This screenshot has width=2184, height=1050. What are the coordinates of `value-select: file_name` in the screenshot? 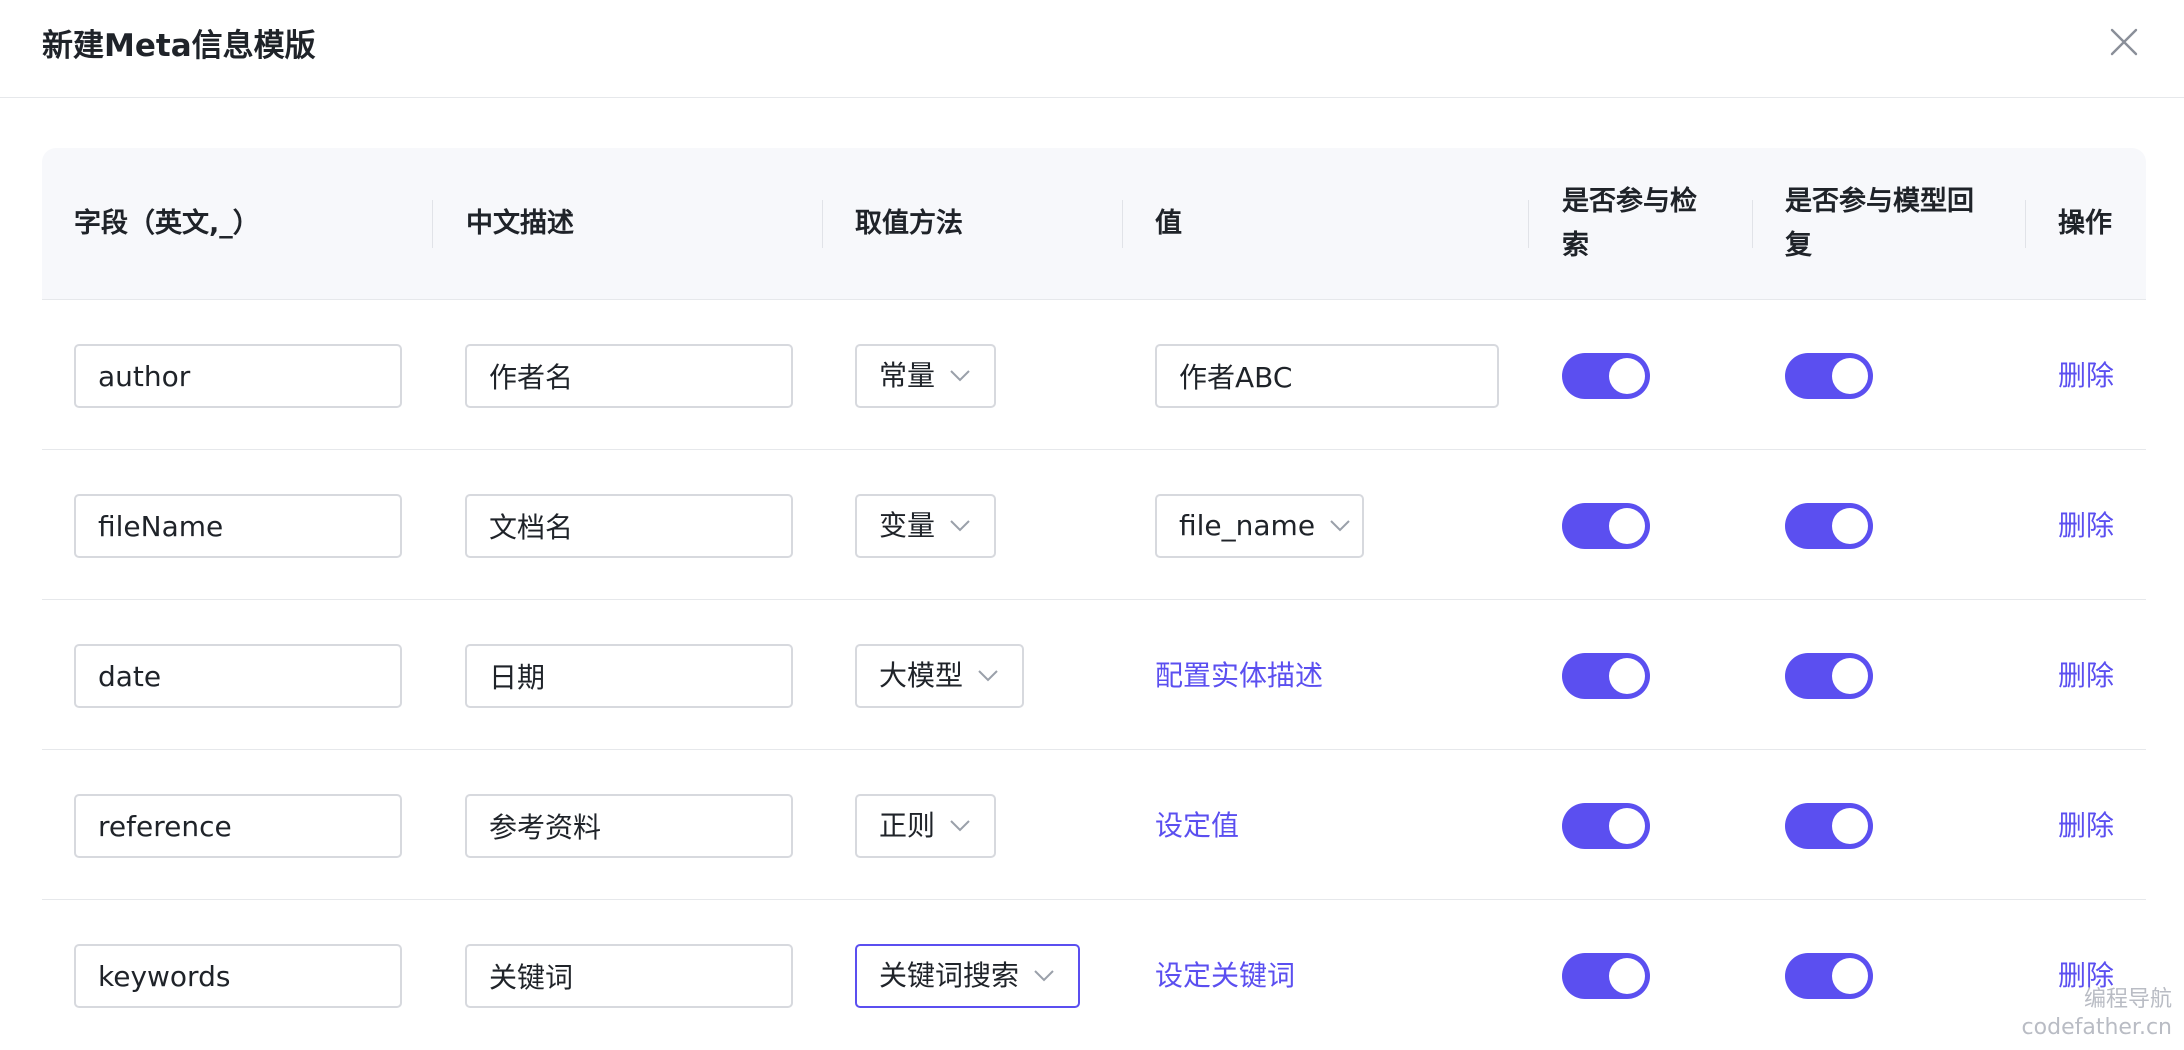 It's located at (1259, 526).